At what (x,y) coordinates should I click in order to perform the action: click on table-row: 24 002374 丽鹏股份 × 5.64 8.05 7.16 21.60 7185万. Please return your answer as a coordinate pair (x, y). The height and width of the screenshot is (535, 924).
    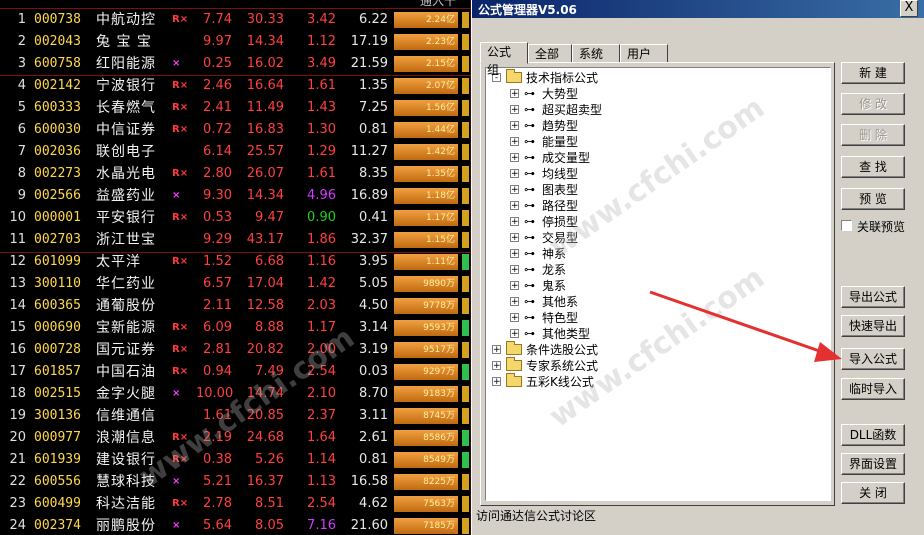
    Looking at the image, I should click on (237, 525).